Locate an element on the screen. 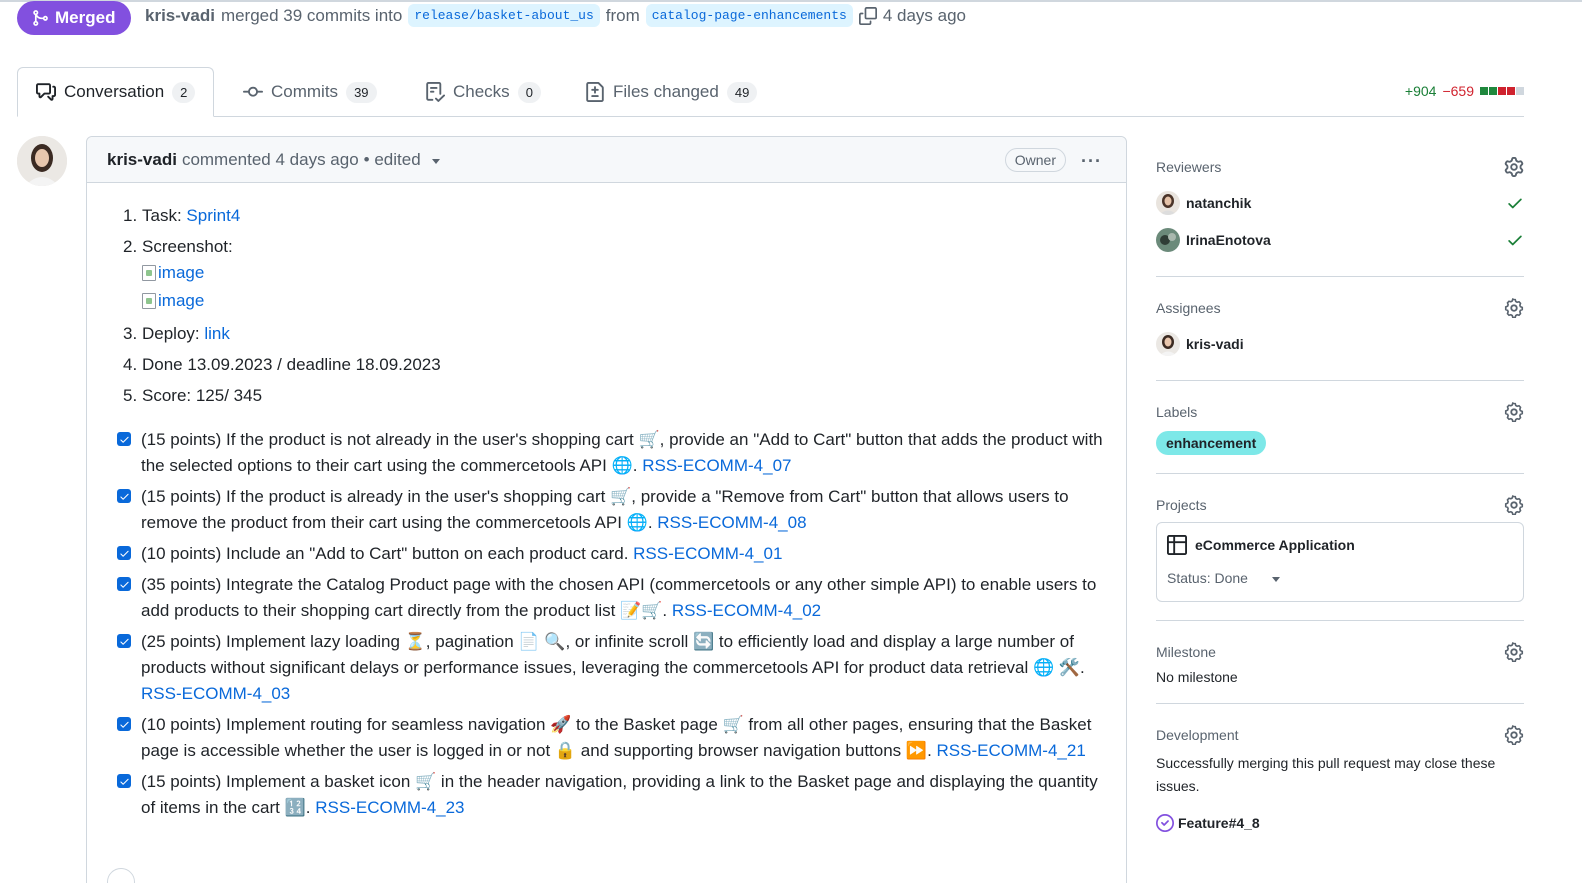 The width and height of the screenshot is (1582, 883). avatar is located at coordinates (1168, 239).